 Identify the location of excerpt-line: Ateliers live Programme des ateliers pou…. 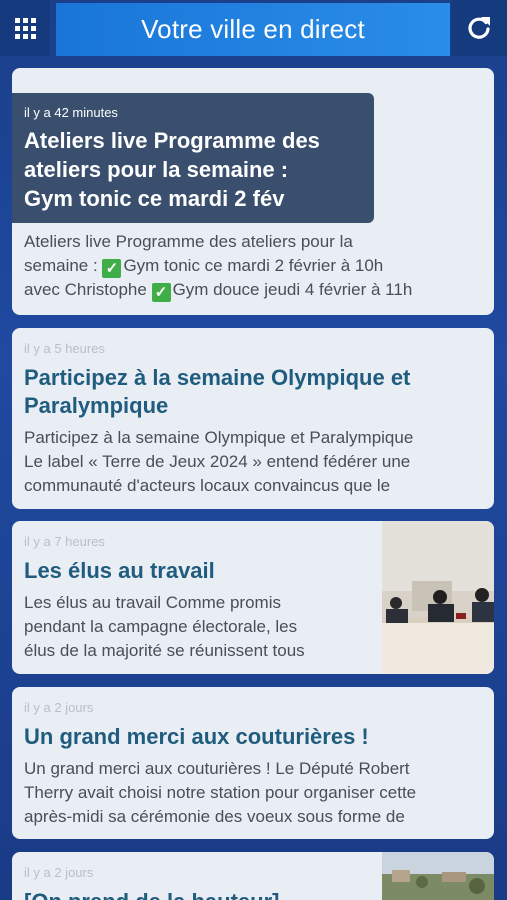
(257, 242).